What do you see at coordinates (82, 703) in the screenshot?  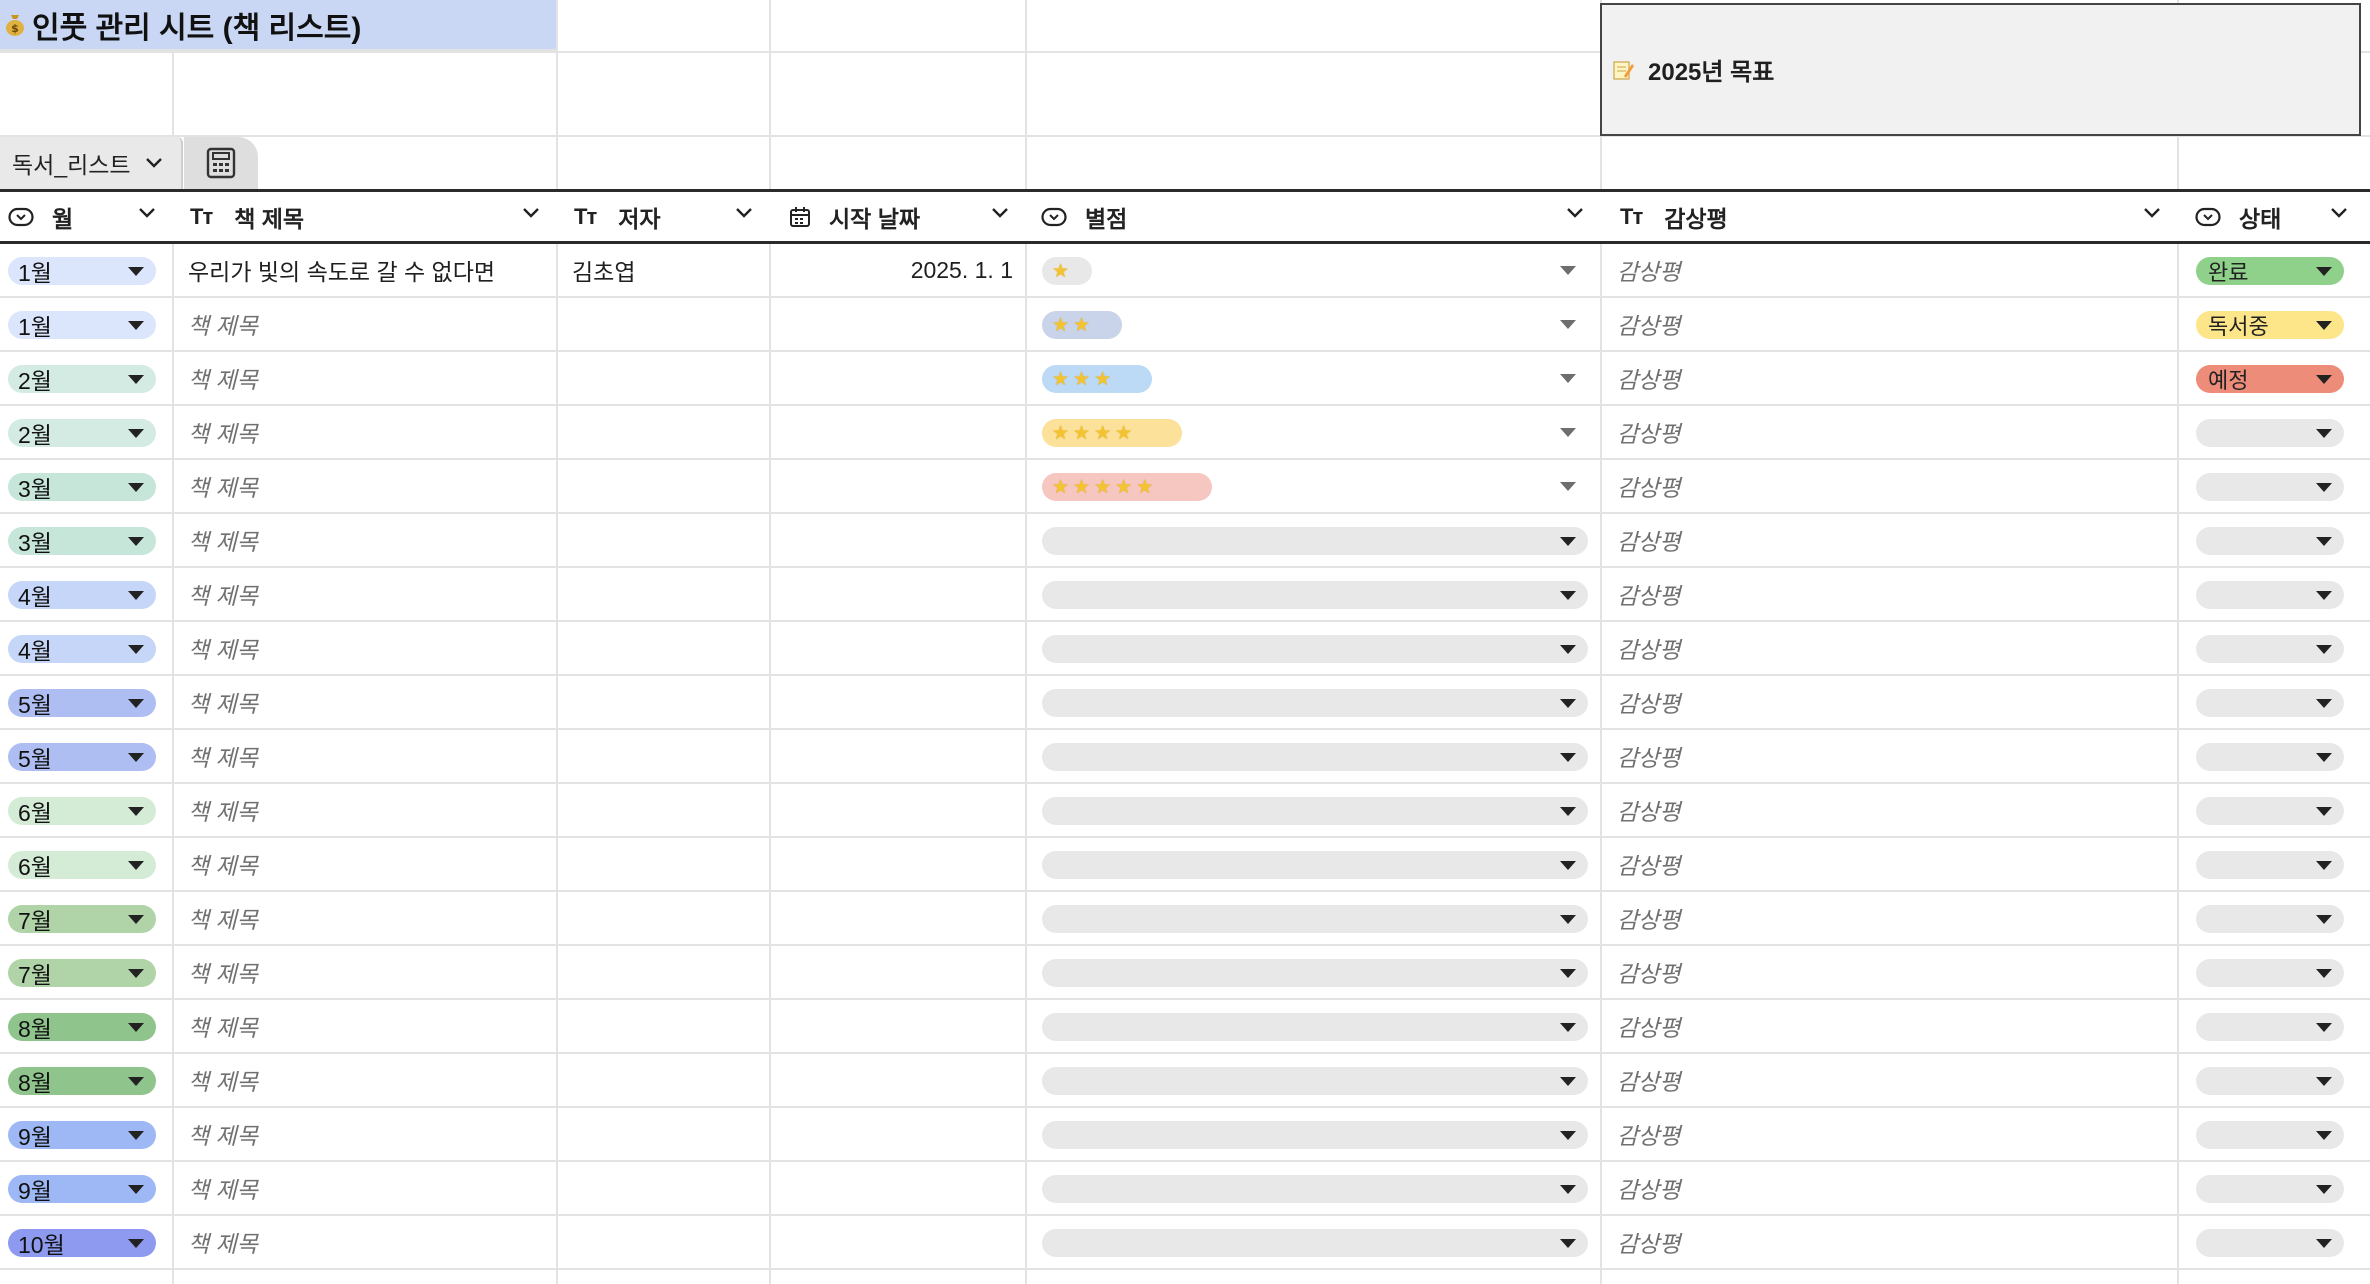 I see `month-chip: 5월` at bounding box center [82, 703].